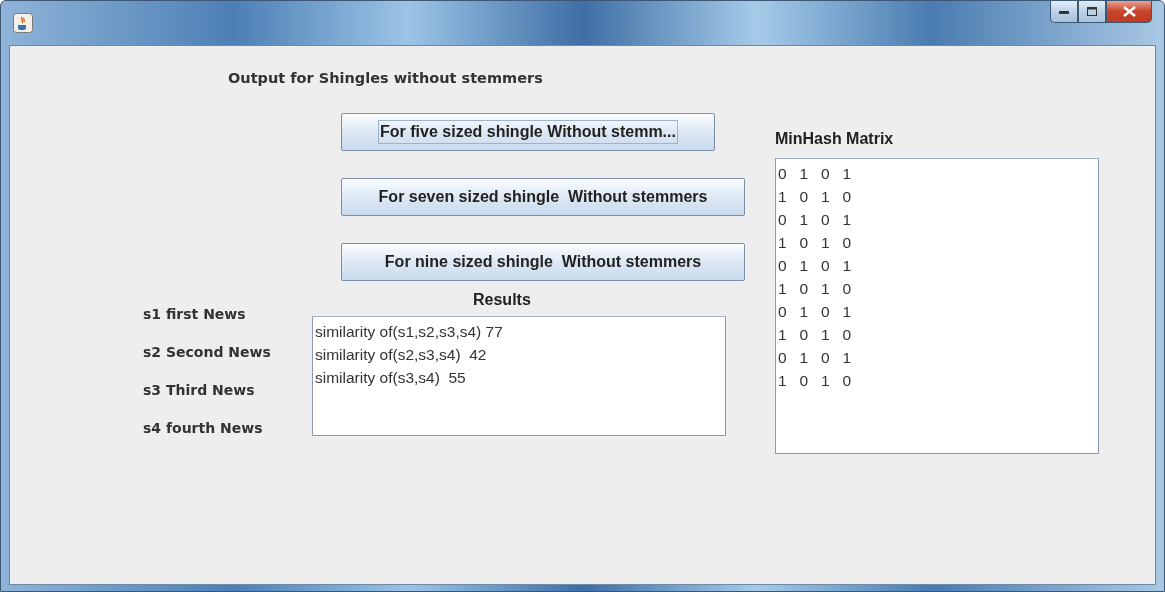 This screenshot has width=1165, height=592. Describe the element at coordinates (835, 139) in the screenshot. I see `matrix-title: MinHash Matrix` at that location.